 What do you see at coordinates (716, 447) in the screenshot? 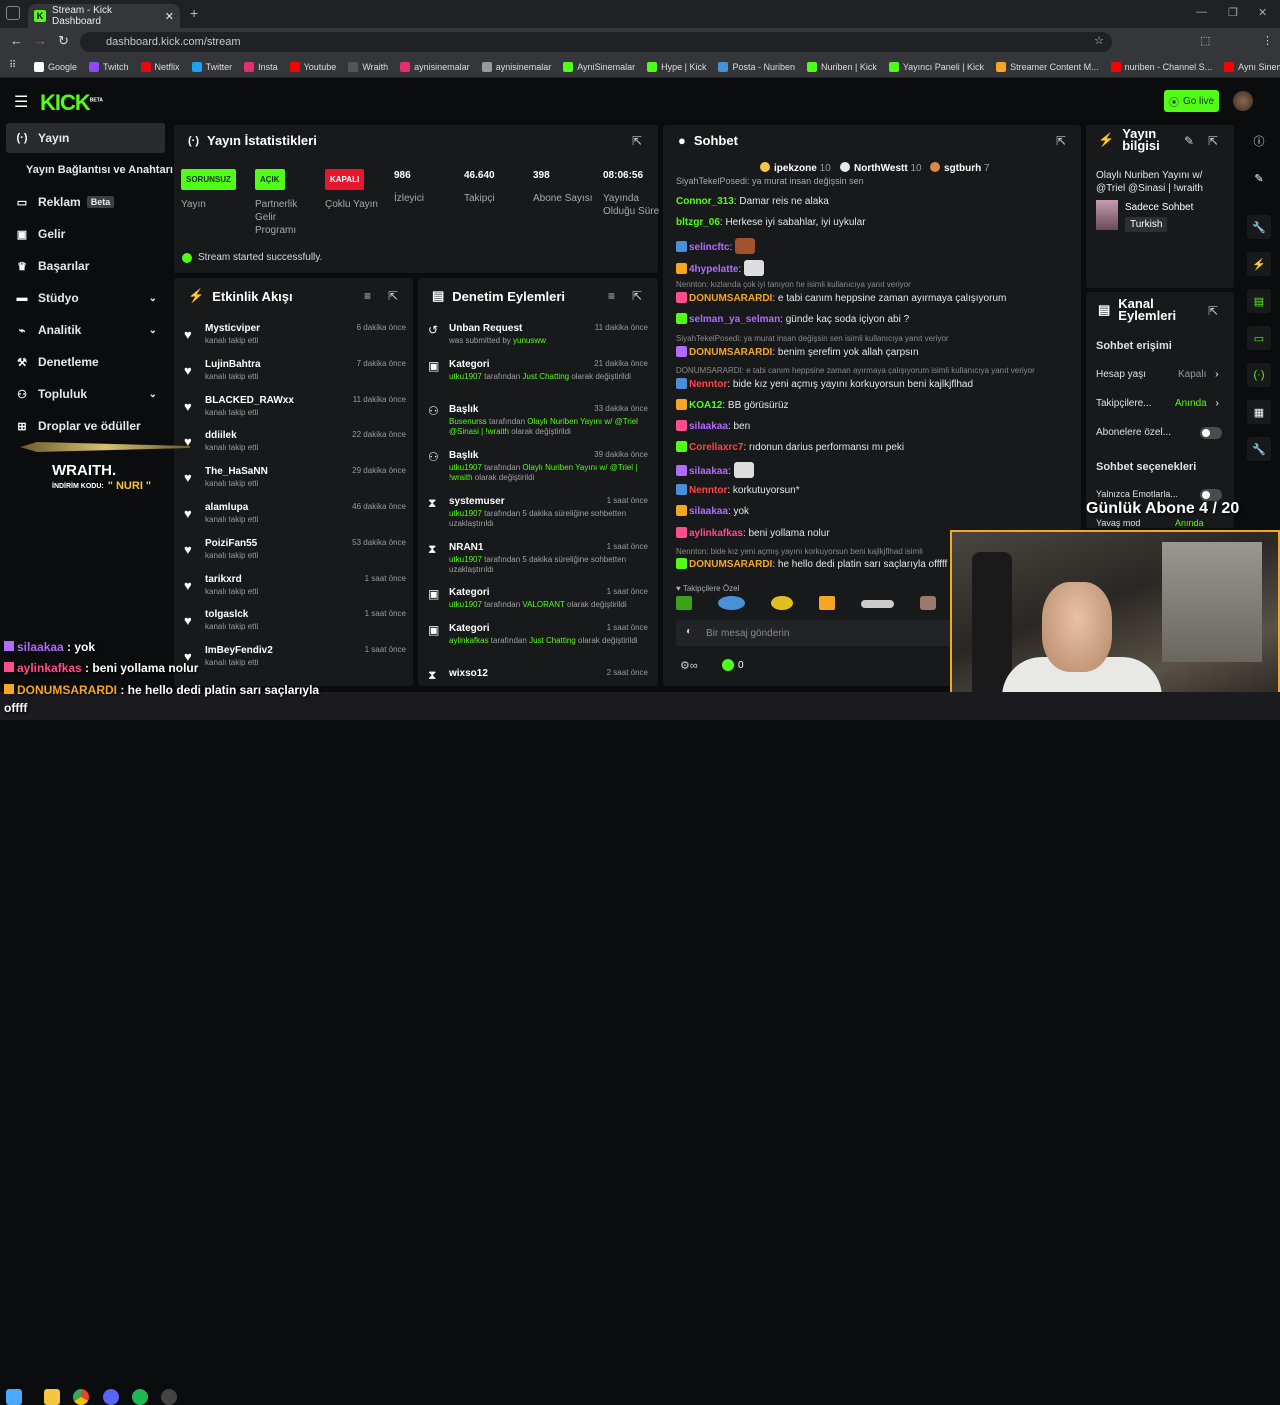
I see `chat-username: Corellaxrc7` at bounding box center [716, 447].